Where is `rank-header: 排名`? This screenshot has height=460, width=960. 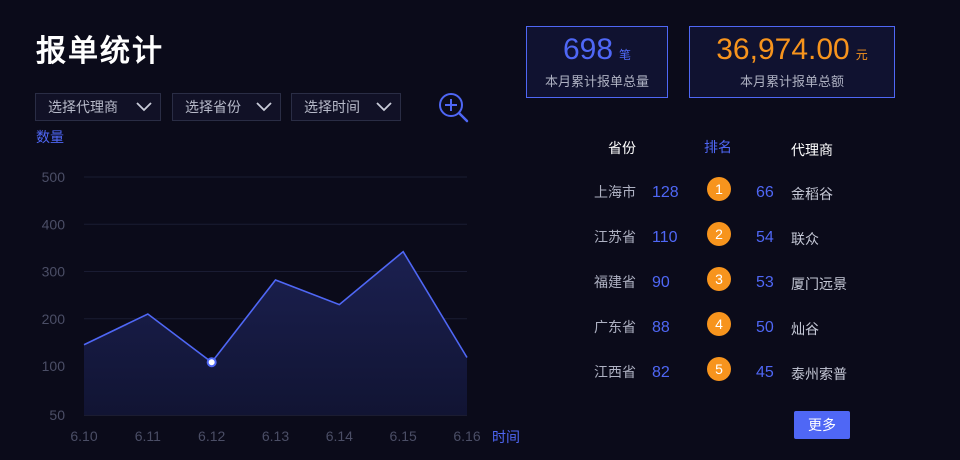 rank-header: 排名 is located at coordinates (718, 147).